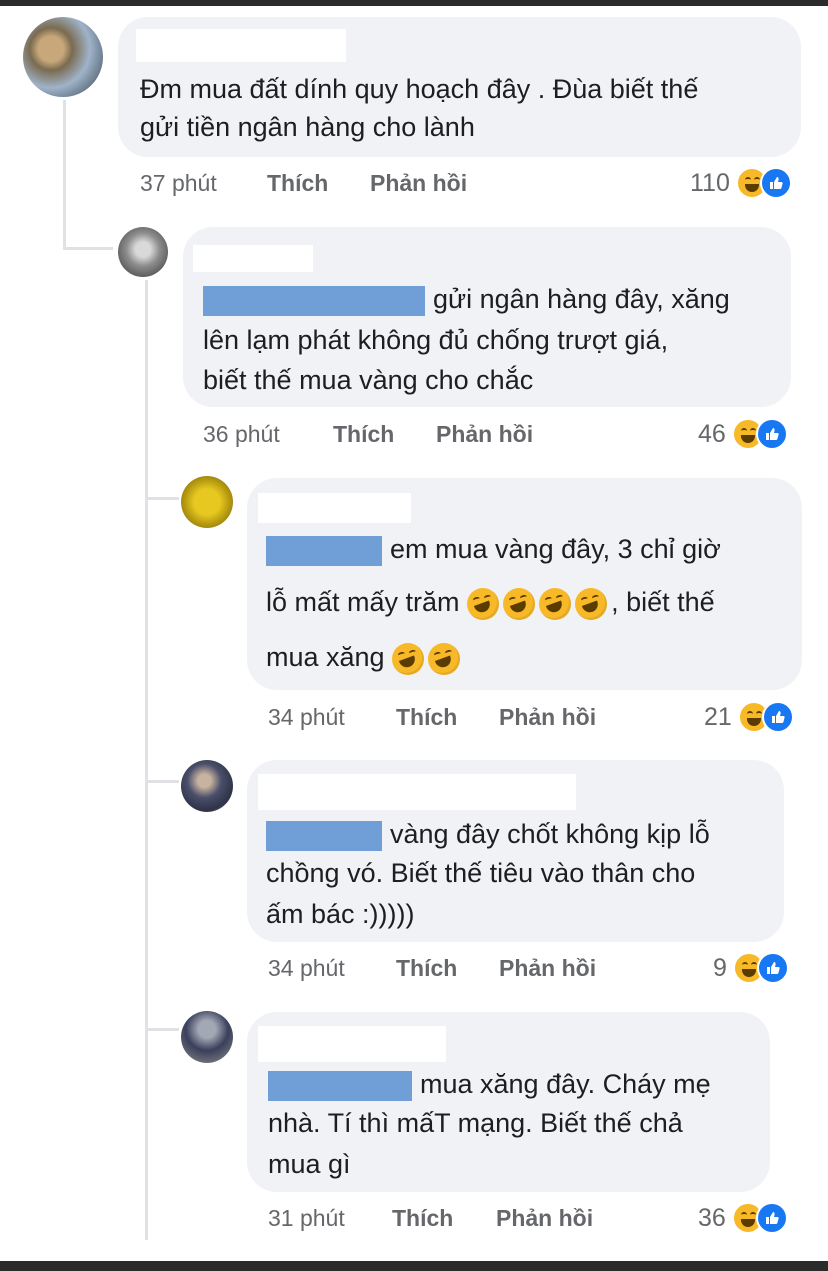  Describe the element at coordinates (555, 549) in the screenshot. I see `comment-text: em mua vàng đây, 3 chỉ giờ` at that location.